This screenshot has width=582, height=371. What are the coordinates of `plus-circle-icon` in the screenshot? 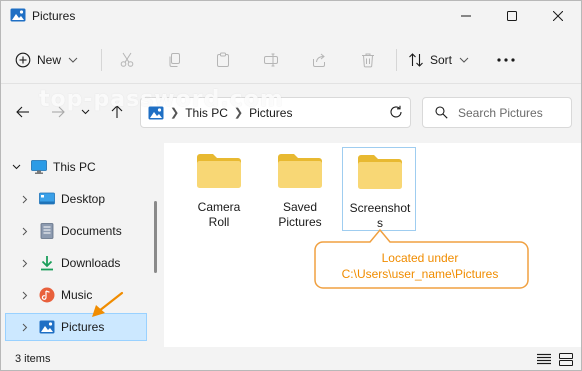 It's located at (23, 60).